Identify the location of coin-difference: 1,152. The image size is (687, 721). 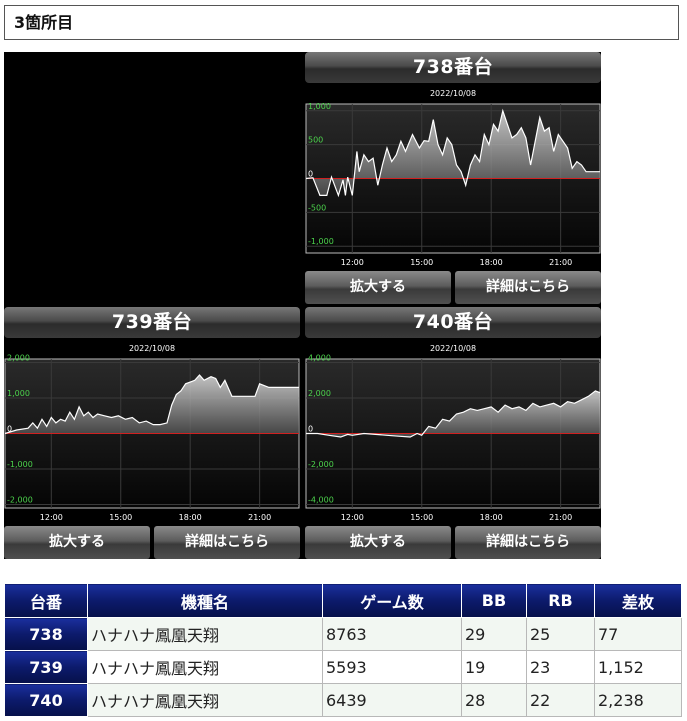
(638, 667).